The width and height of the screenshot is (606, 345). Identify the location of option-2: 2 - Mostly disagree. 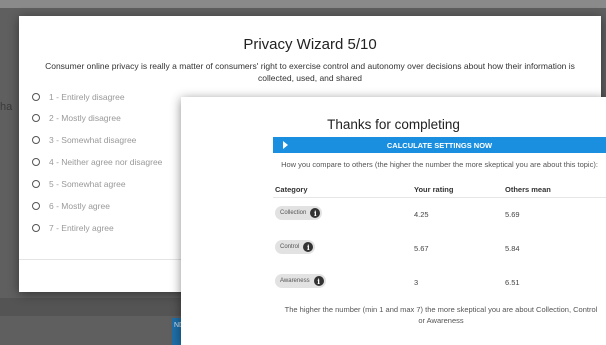
(76, 118).